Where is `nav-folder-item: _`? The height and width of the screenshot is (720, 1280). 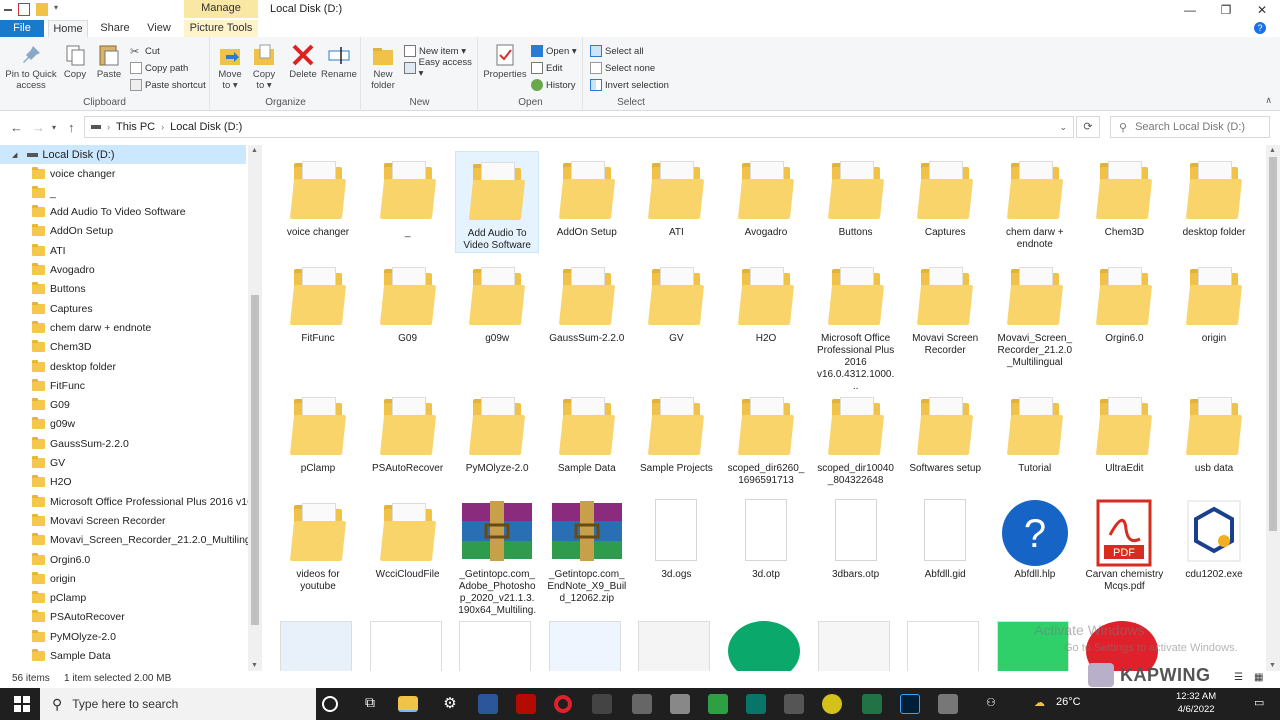
nav-folder-item: _ is located at coordinates (44, 192).